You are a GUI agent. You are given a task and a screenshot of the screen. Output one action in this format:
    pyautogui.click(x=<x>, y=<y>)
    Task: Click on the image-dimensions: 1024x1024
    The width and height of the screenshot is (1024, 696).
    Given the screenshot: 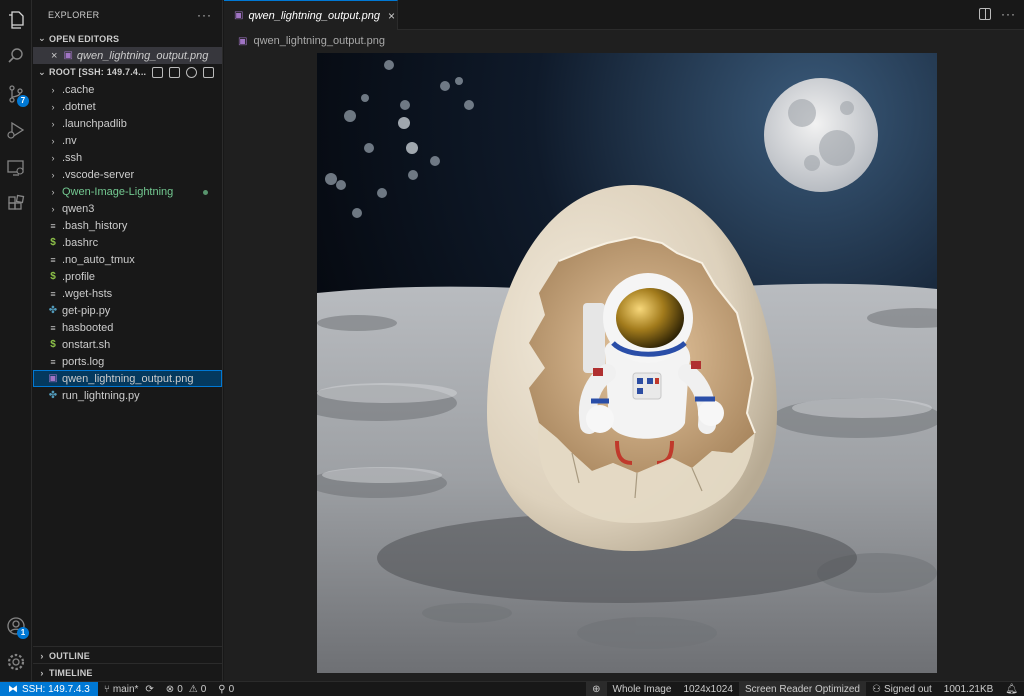 What is the action you would take?
    pyautogui.click(x=708, y=689)
    